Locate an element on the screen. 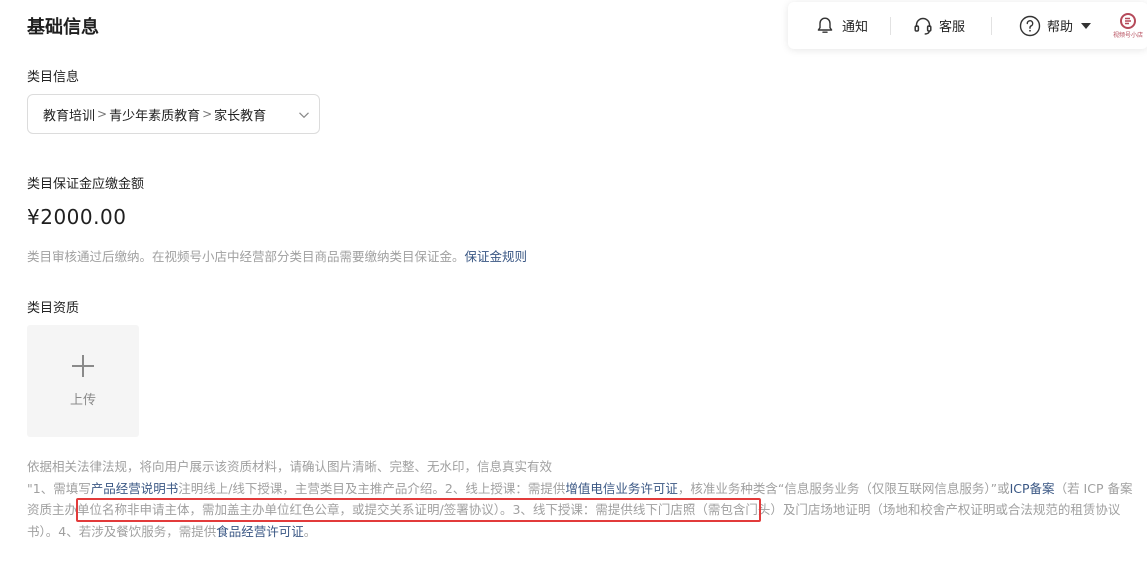 The height and width of the screenshot is (571, 1147). notes-text: ，核准业务种类含“信息服务业务（仅限互联网信息服务）”或 is located at coordinates (843, 488).